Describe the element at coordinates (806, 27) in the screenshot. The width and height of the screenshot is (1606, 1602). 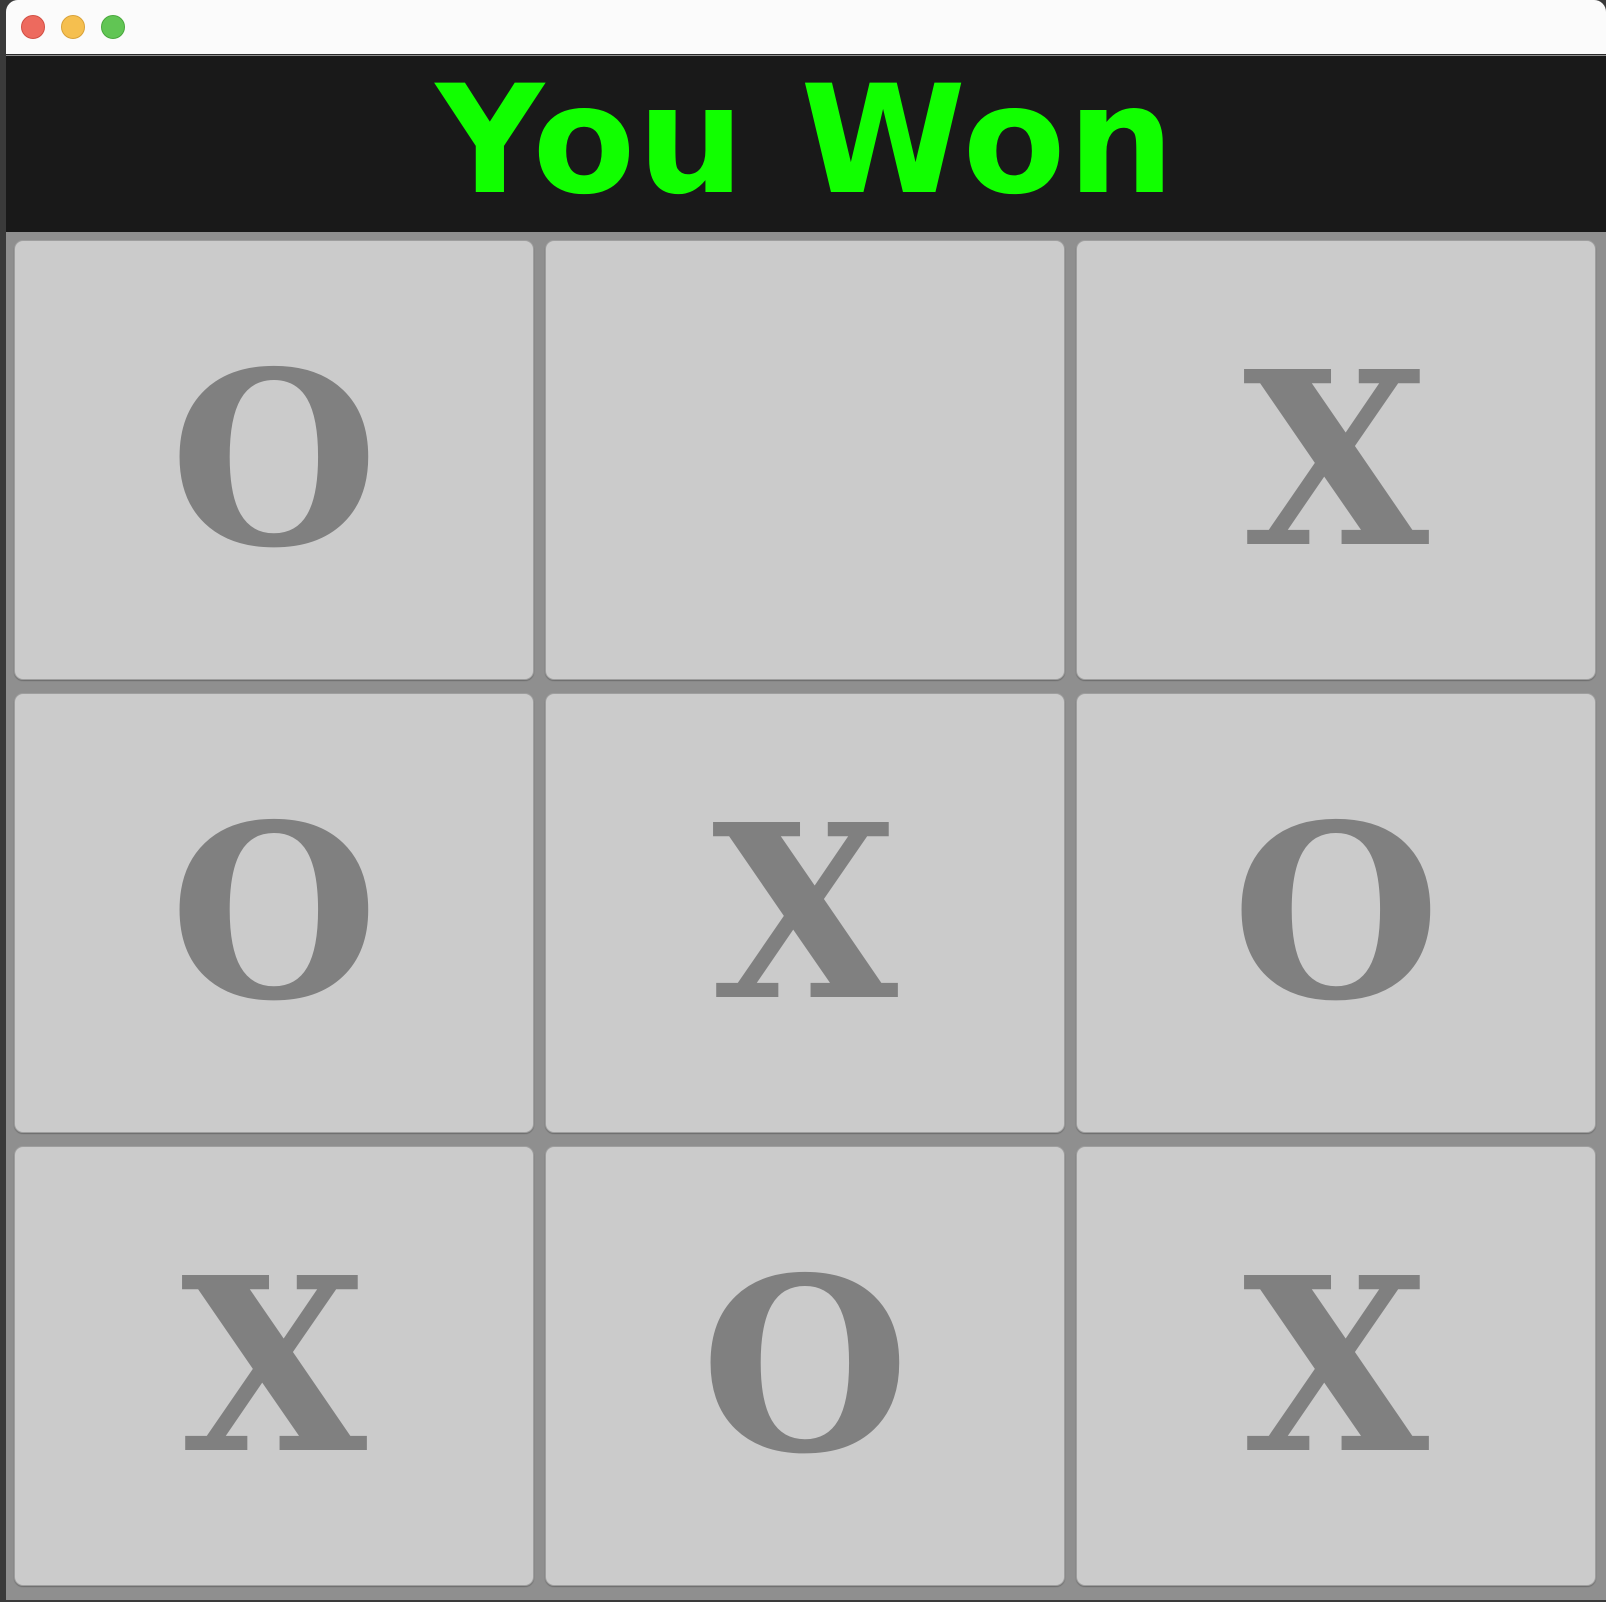
I see `title-bar` at that location.